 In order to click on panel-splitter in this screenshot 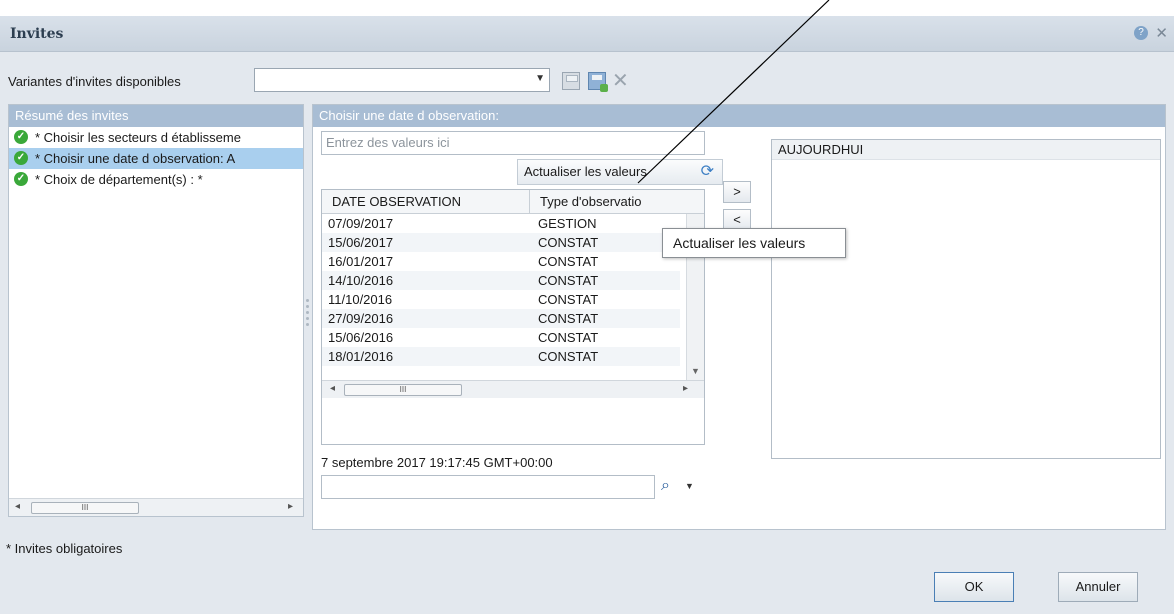, I will do `click(308, 321)`.